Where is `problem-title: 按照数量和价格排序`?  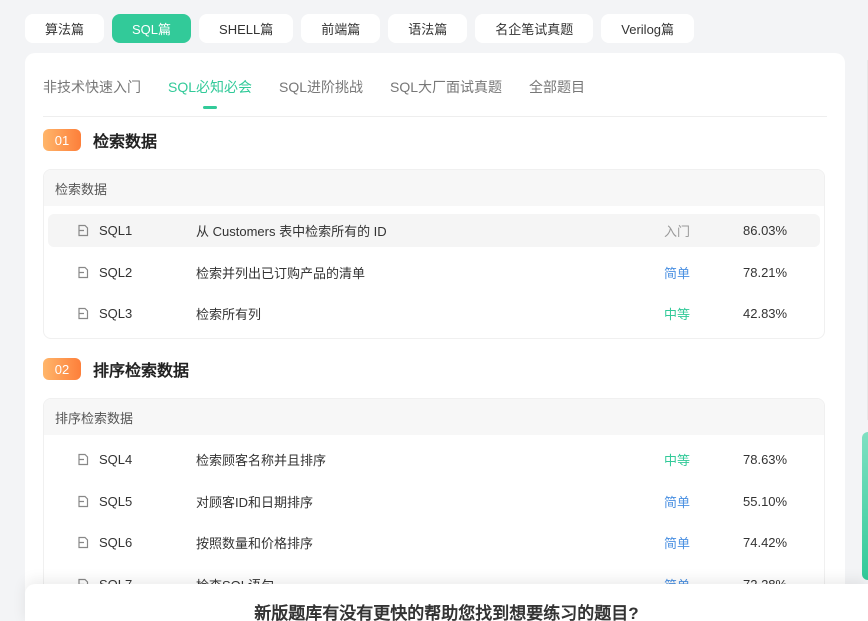
problem-title: 按照数量和价格排序 is located at coordinates (254, 542).